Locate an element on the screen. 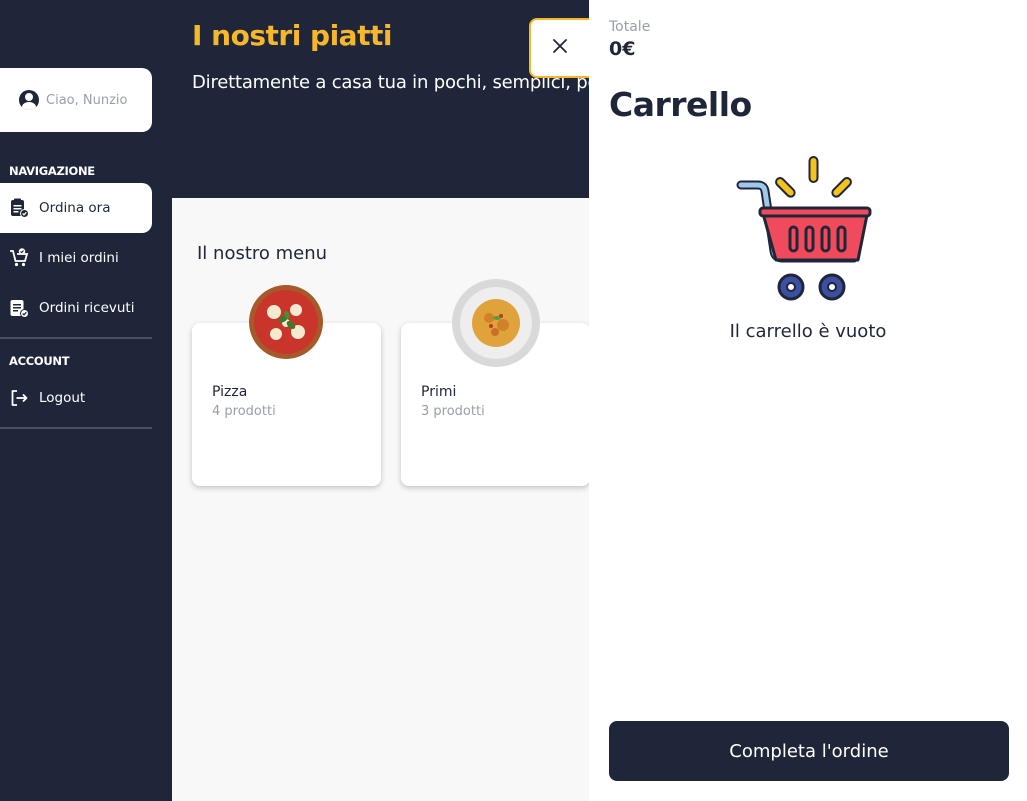 The height and width of the screenshot is (801, 1027). sidebar-item-label: Logout is located at coordinates (62, 398).